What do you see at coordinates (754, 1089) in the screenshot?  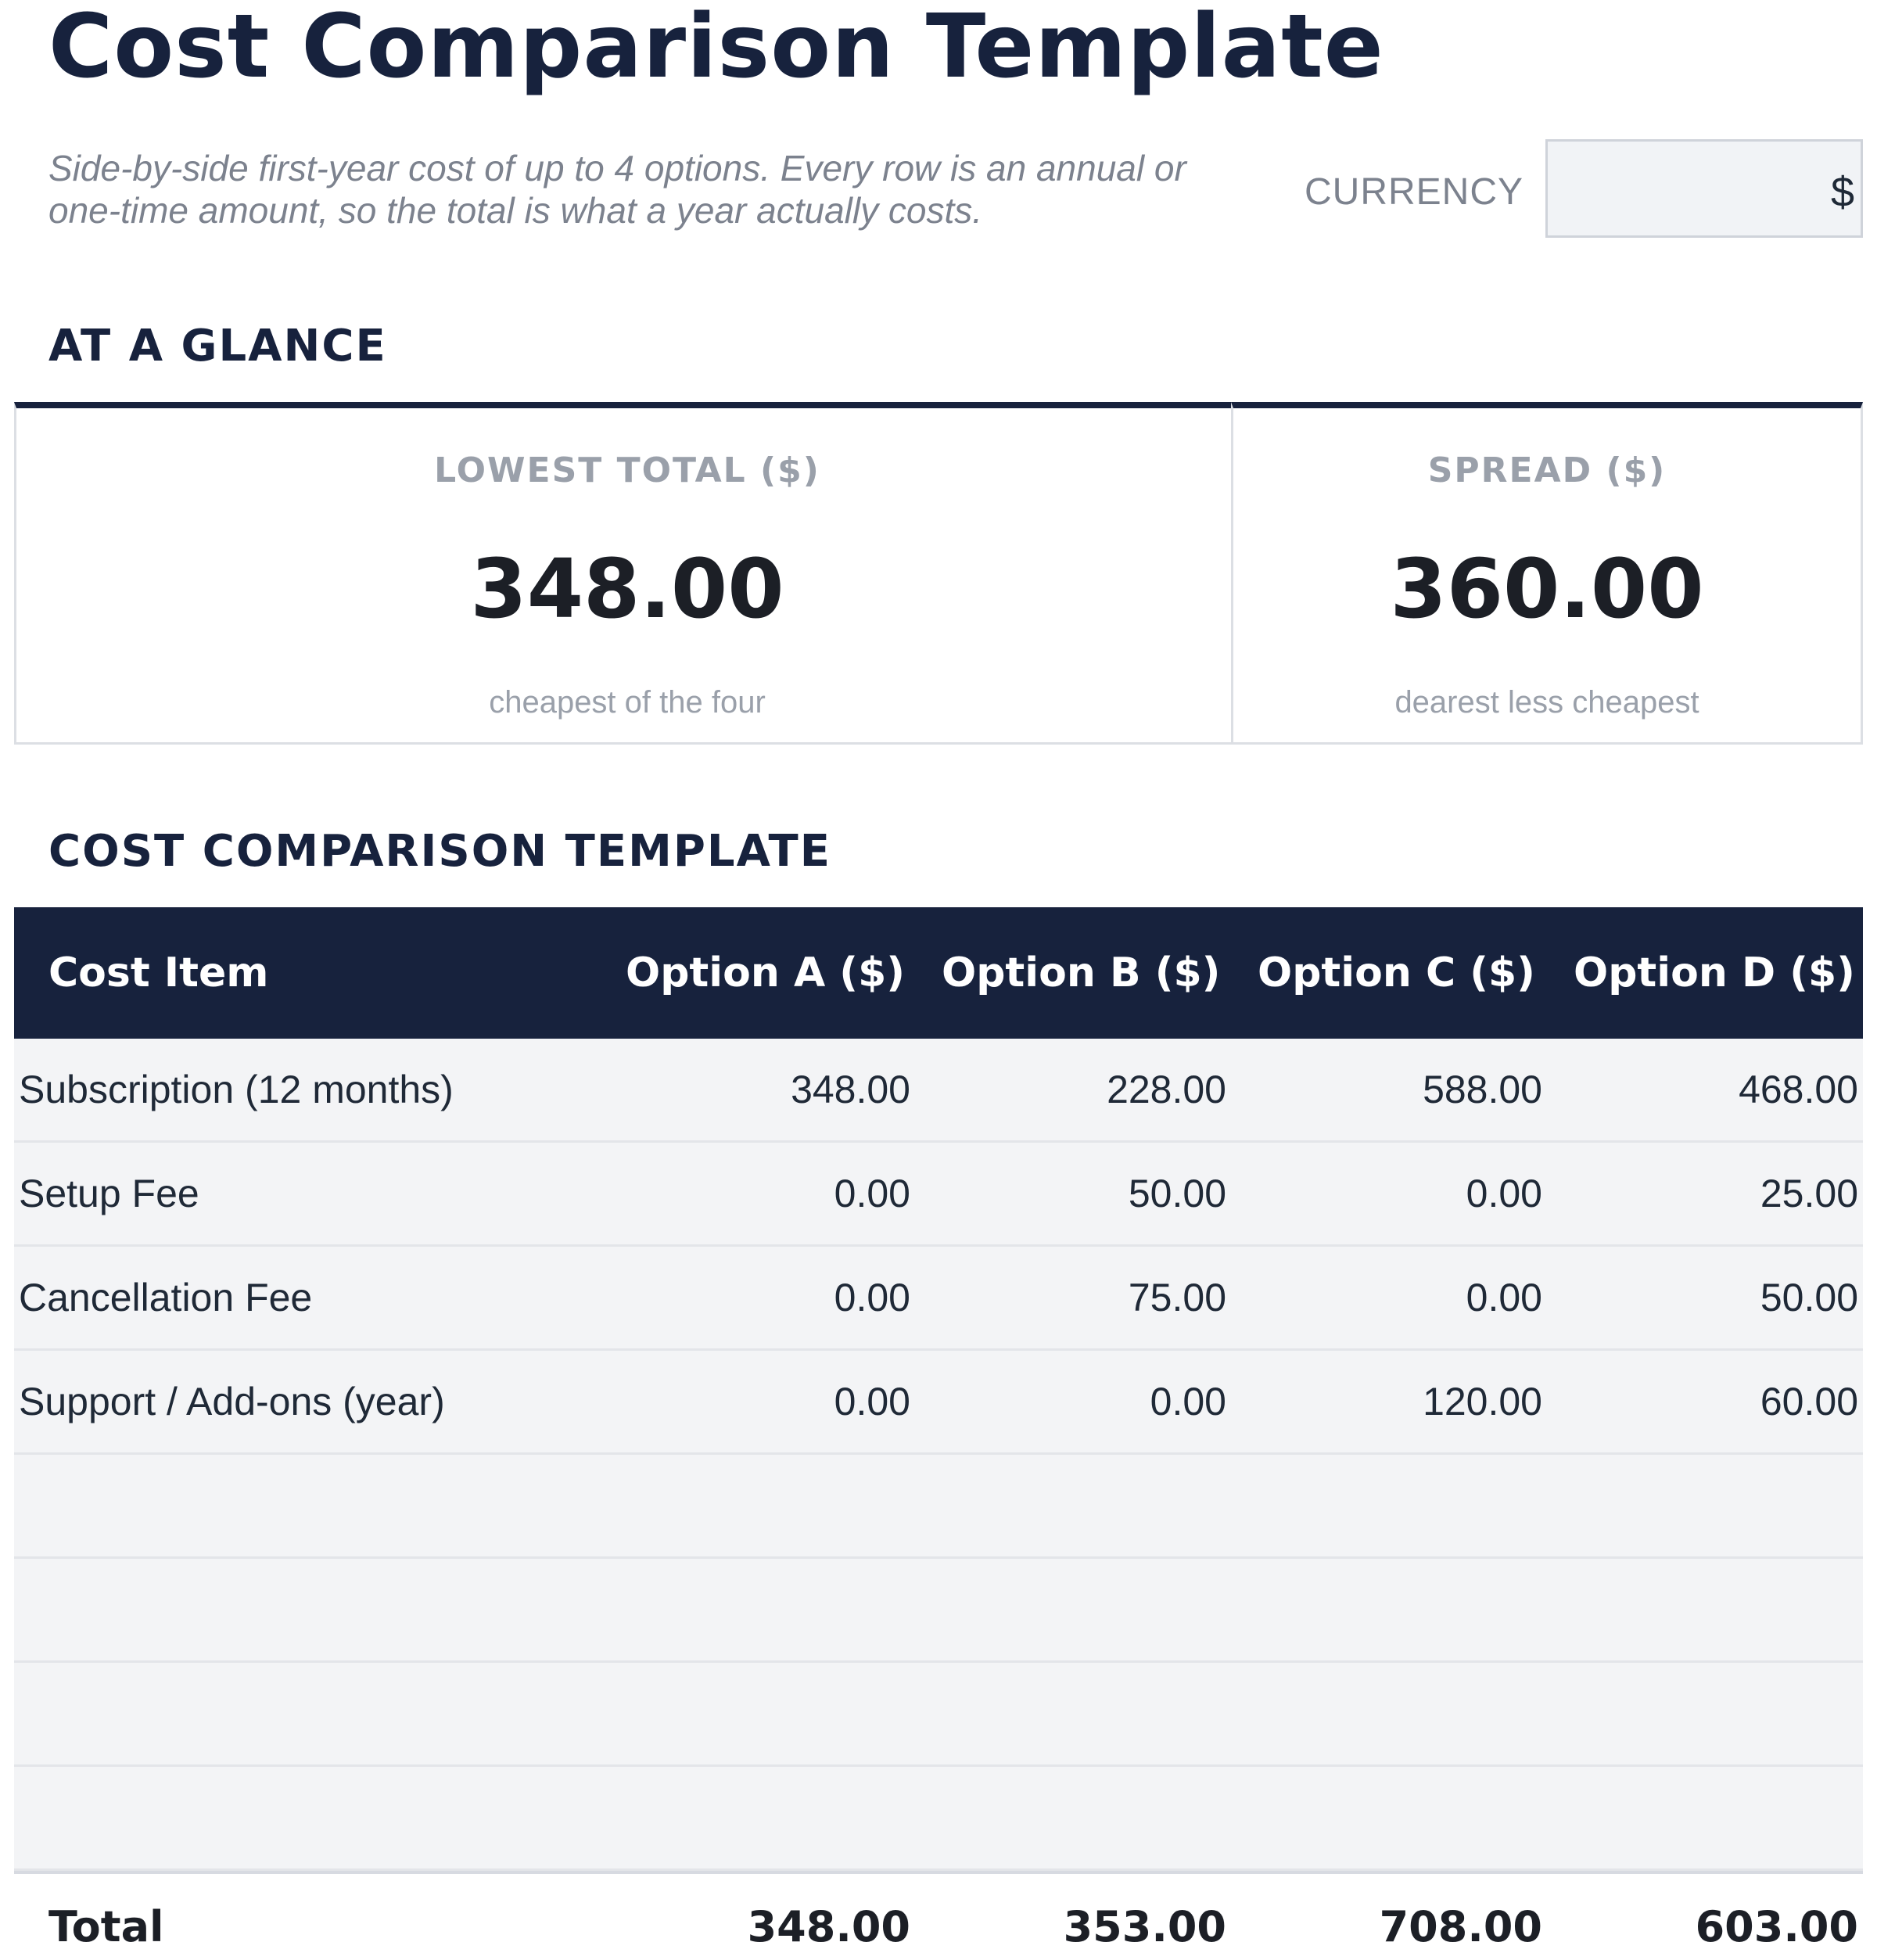 I see `option-a-cell: 348.00` at bounding box center [754, 1089].